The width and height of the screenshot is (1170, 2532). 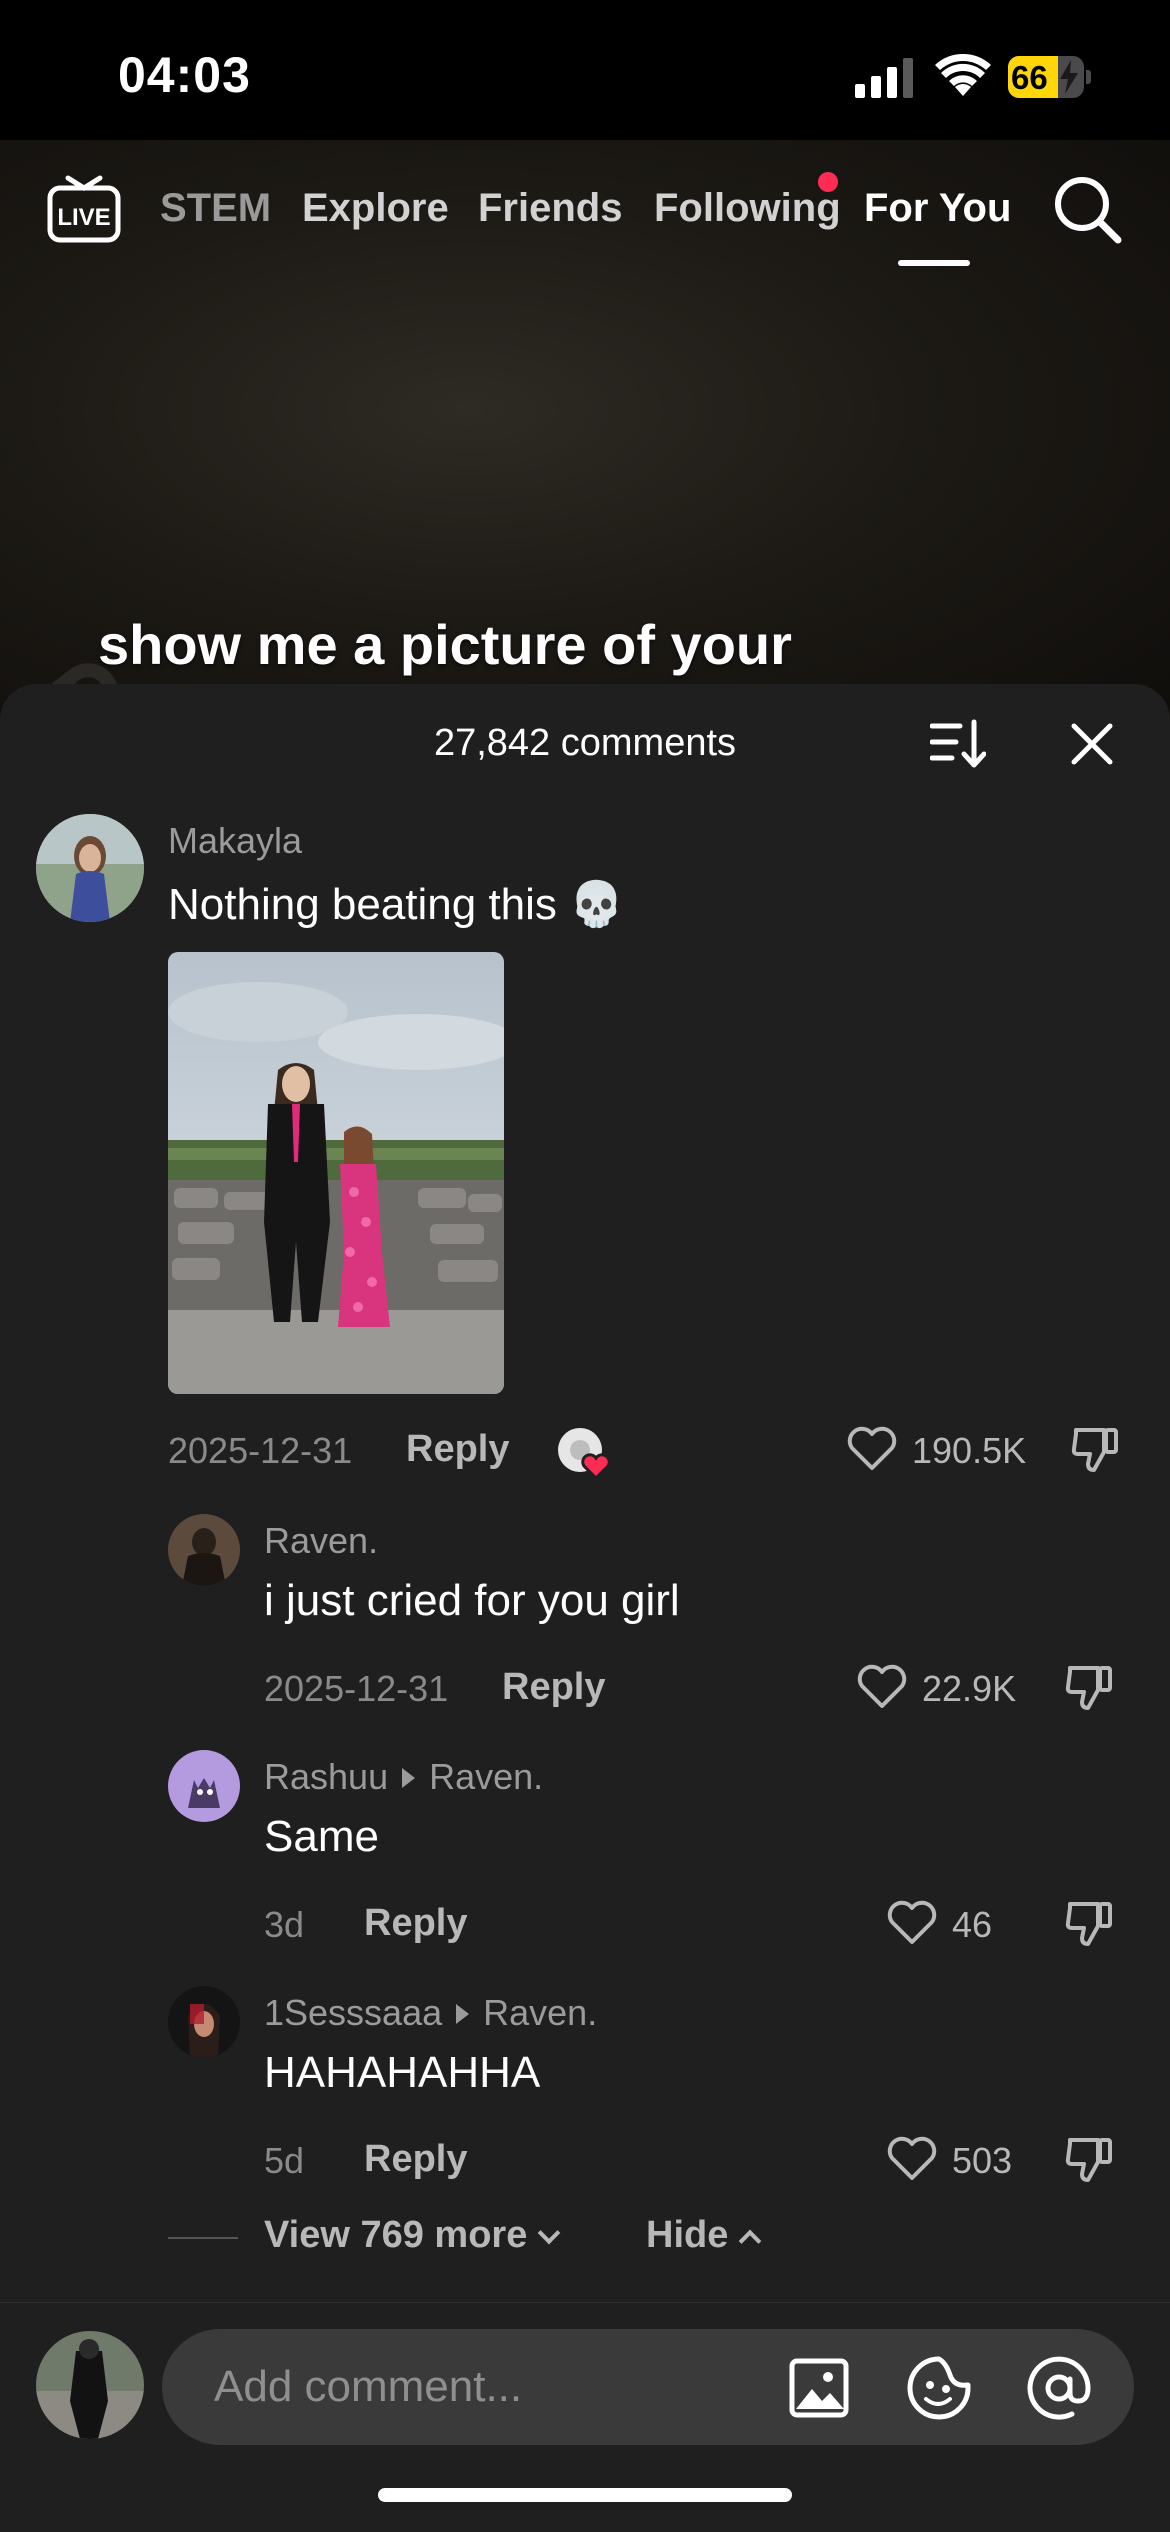 What do you see at coordinates (550, 208) in the screenshot?
I see `tab-friends: Friends` at bounding box center [550, 208].